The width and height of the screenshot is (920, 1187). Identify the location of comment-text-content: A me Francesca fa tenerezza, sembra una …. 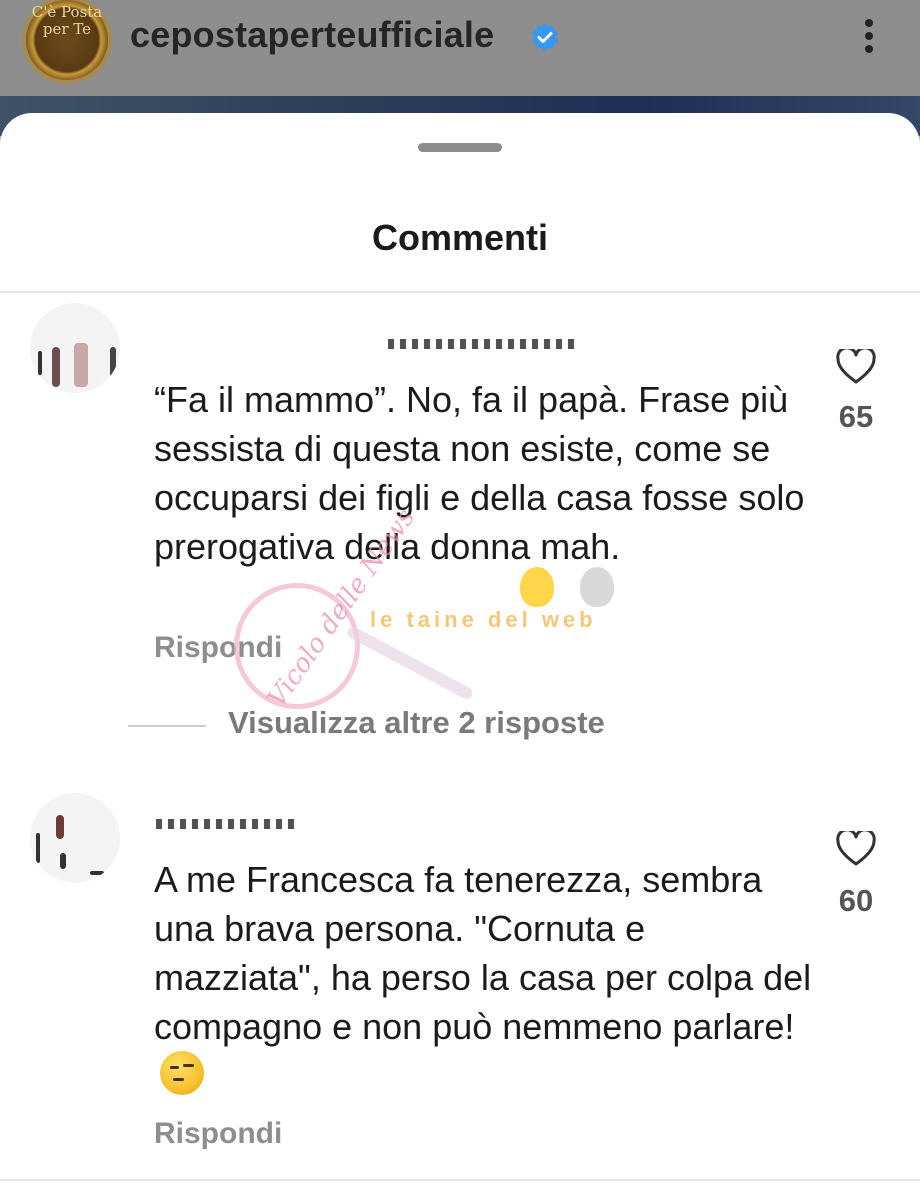
(483, 953).